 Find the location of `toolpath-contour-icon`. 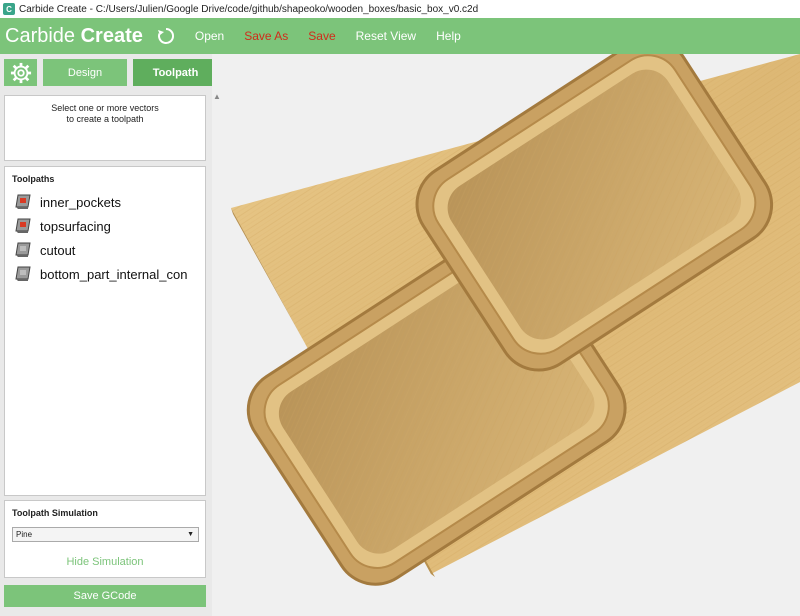

toolpath-contour-icon is located at coordinates (23, 273).